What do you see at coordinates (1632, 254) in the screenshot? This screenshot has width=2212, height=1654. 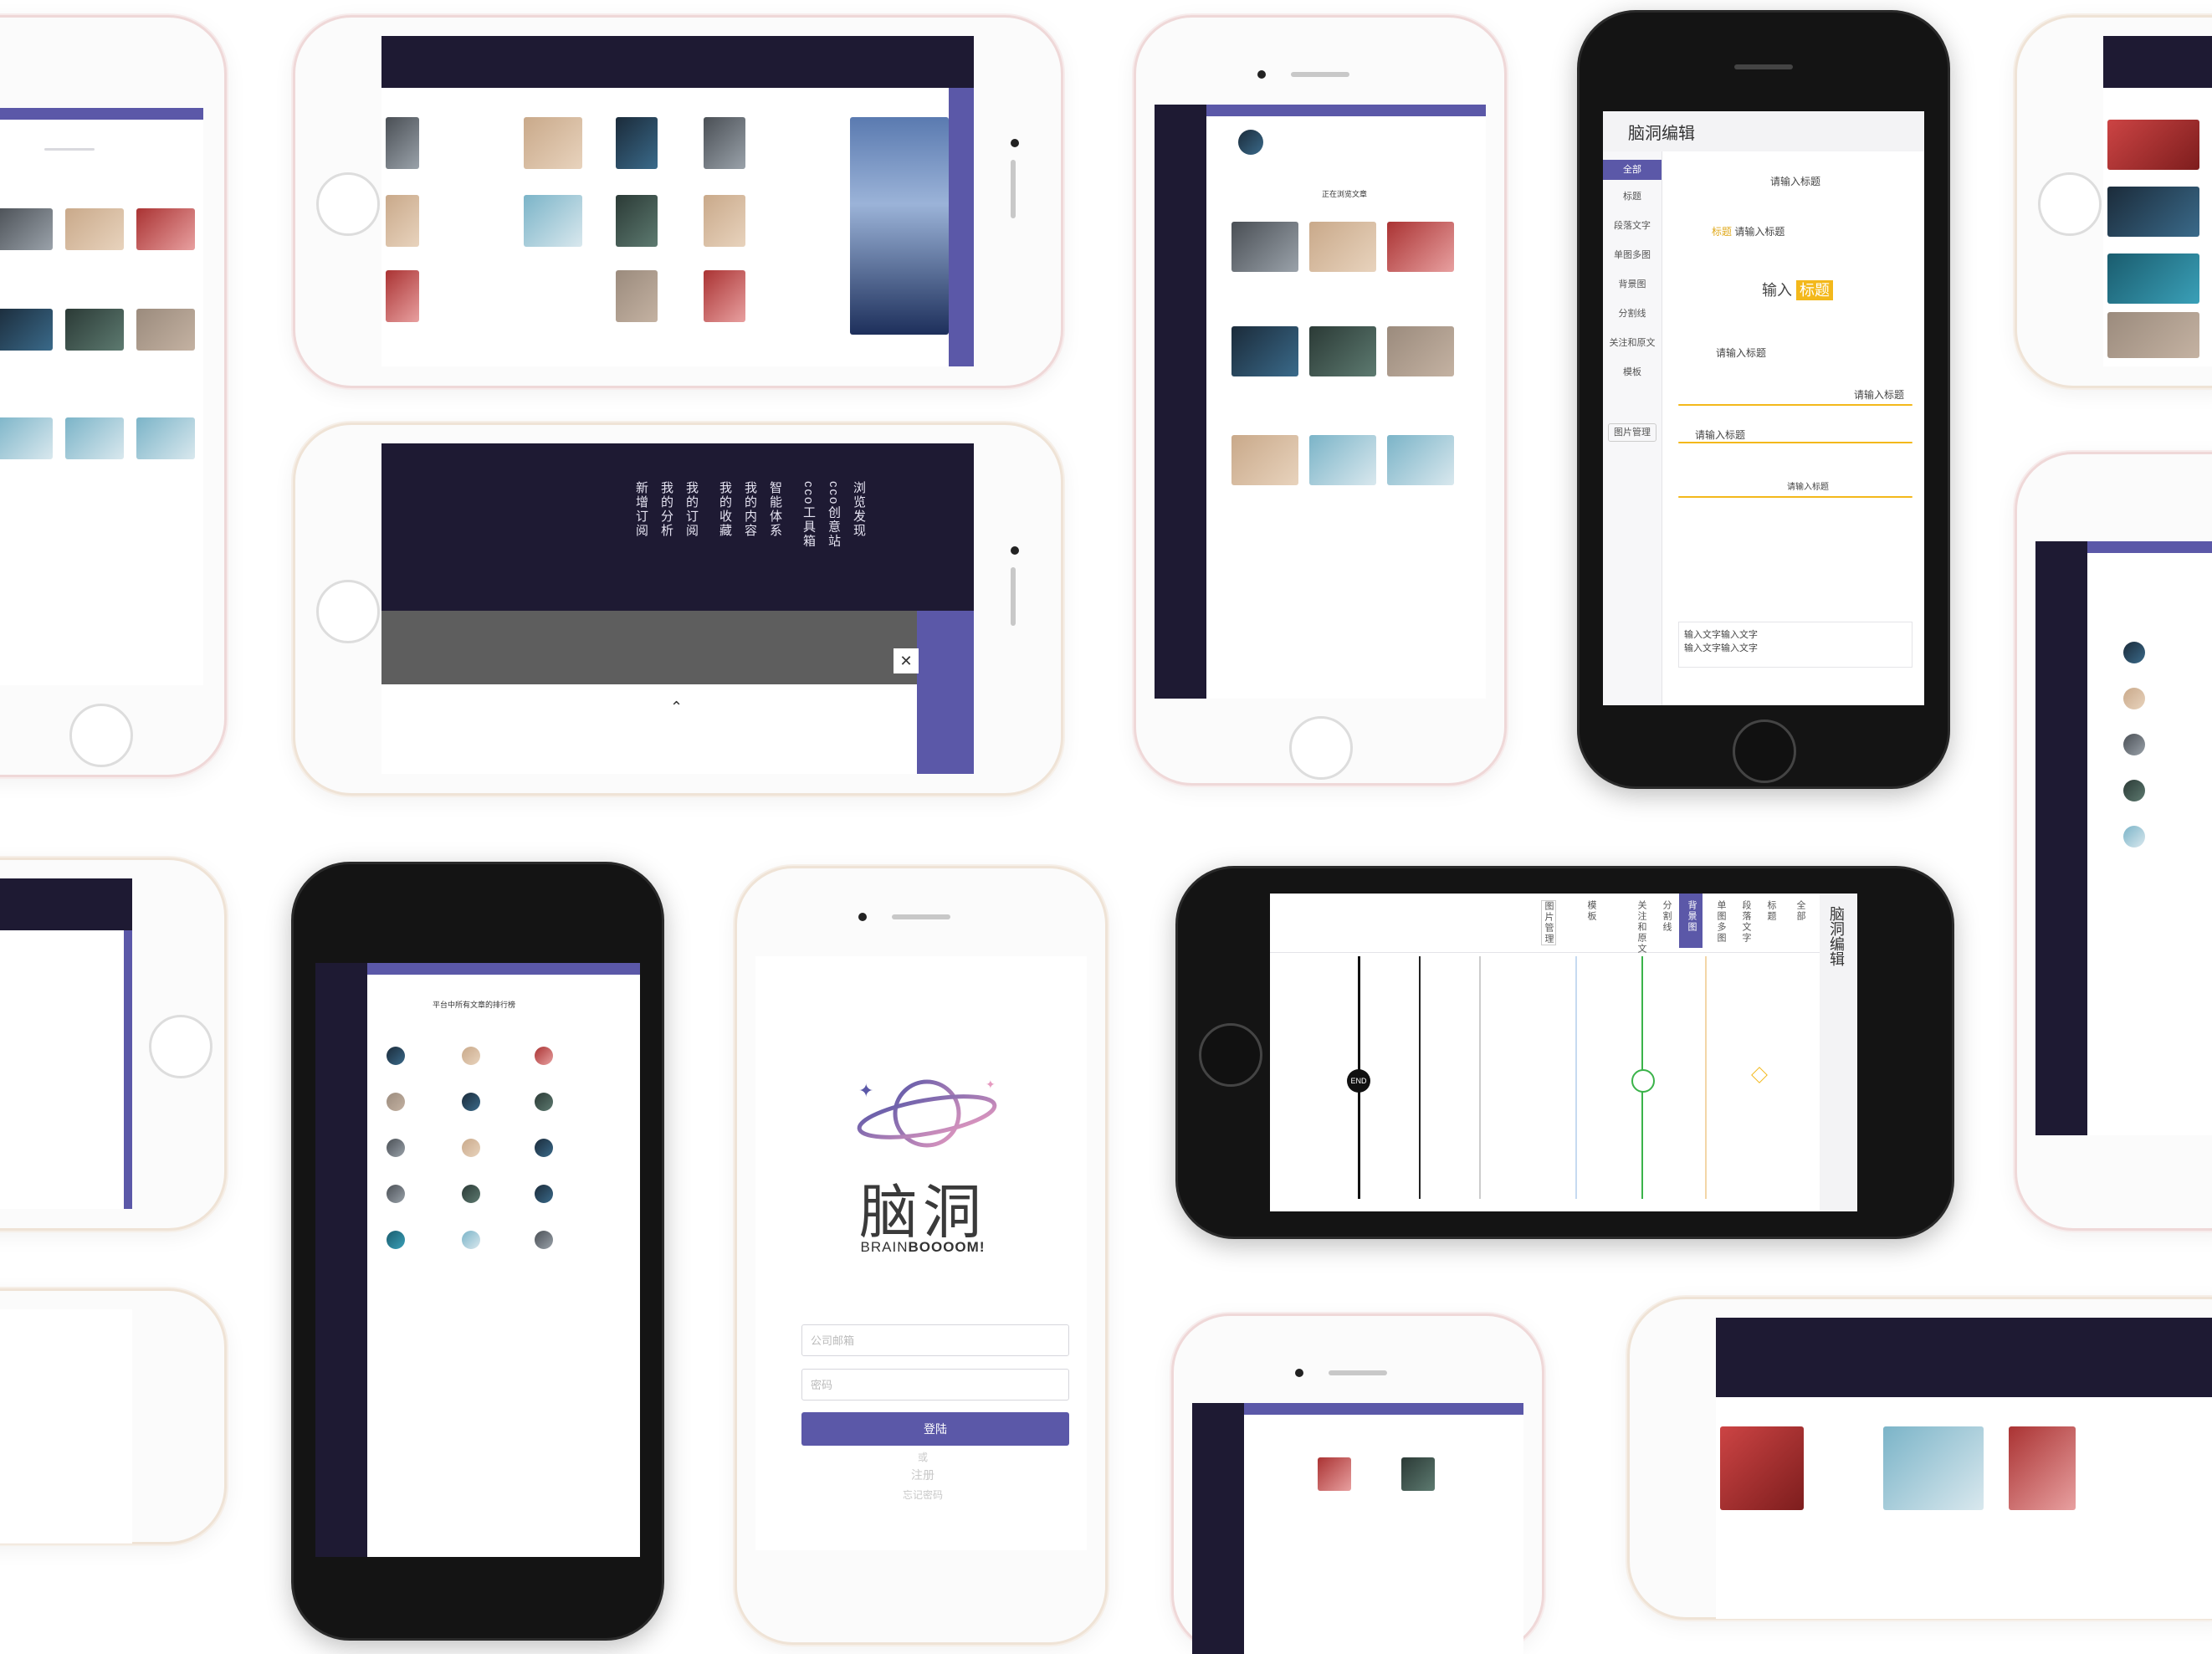 I see `menu-images: 单图多图` at bounding box center [1632, 254].